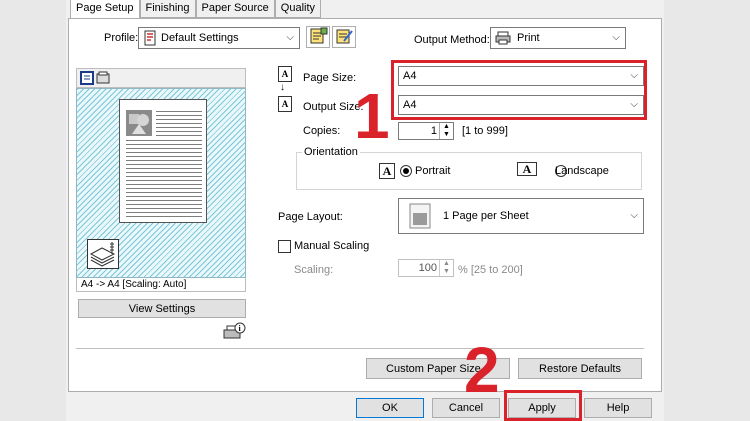 The height and width of the screenshot is (421, 750). Describe the element at coordinates (121, 38) in the screenshot. I see `profile-label: Profile:` at that location.